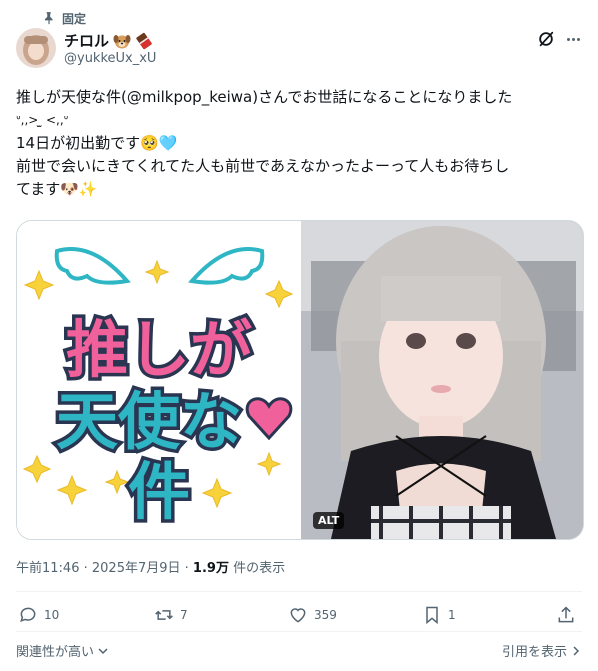 The image size is (598, 671). What do you see at coordinates (452, 615) in the screenshot?
I see `bookmark-count: 1` at bounding box center [452, 615].